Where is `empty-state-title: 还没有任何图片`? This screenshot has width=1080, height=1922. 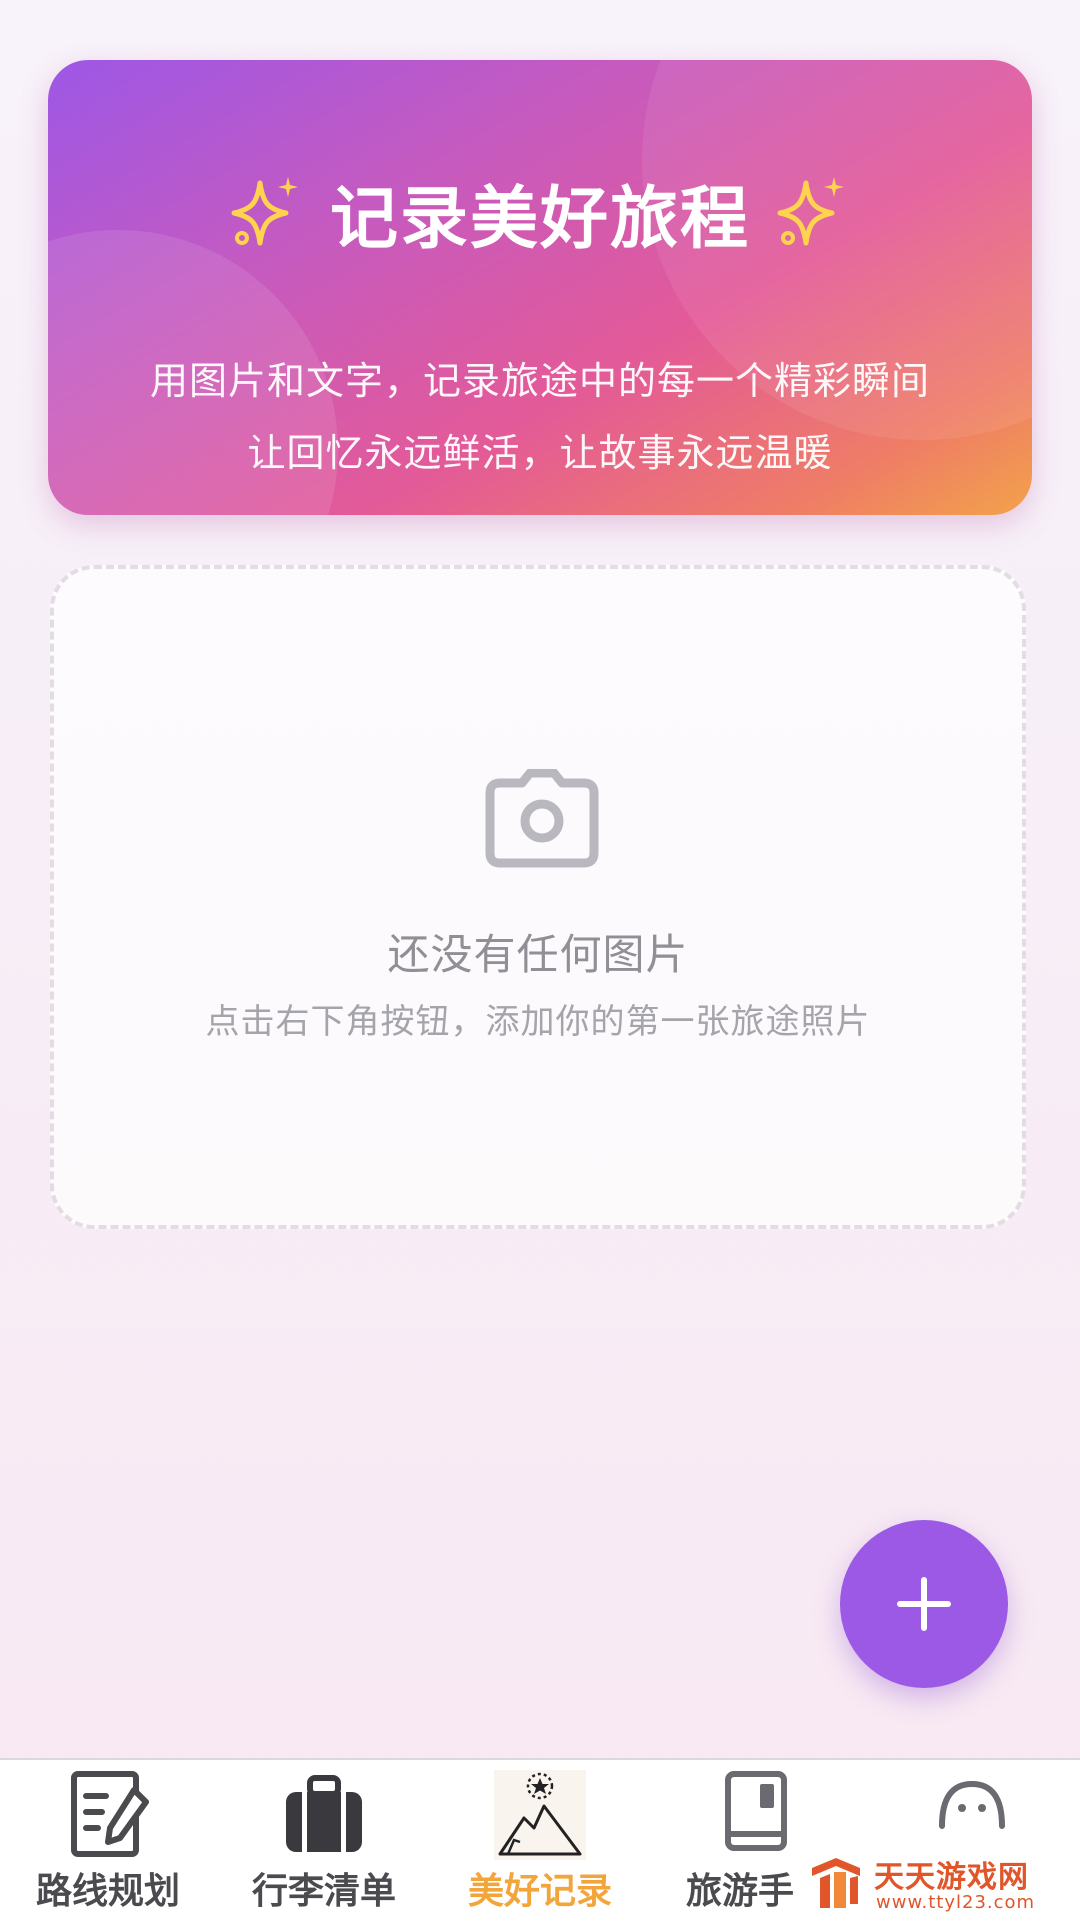
empty-state-title: 还没有任何图片 is located at coordinates (538, 954).